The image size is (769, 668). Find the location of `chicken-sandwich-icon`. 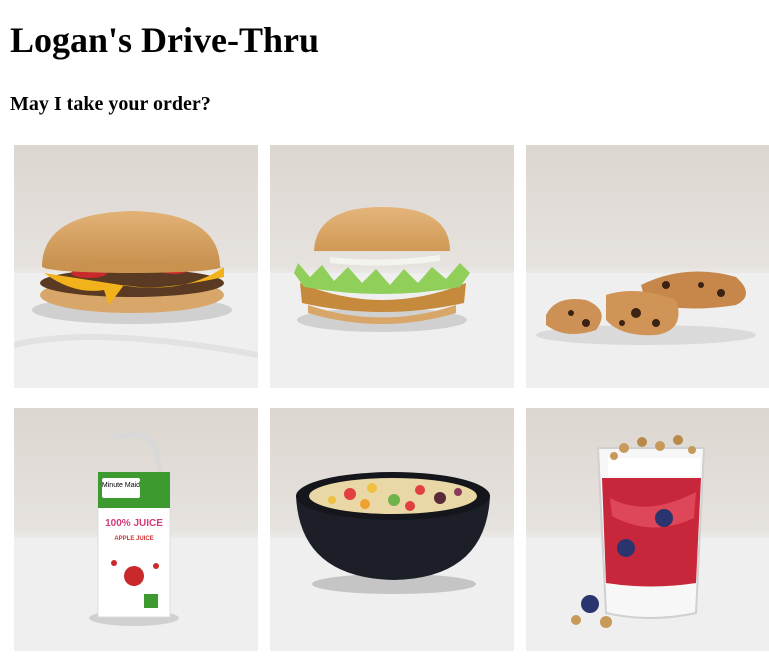

chicken-sandwich-icon is located at coordinates (392, 266).